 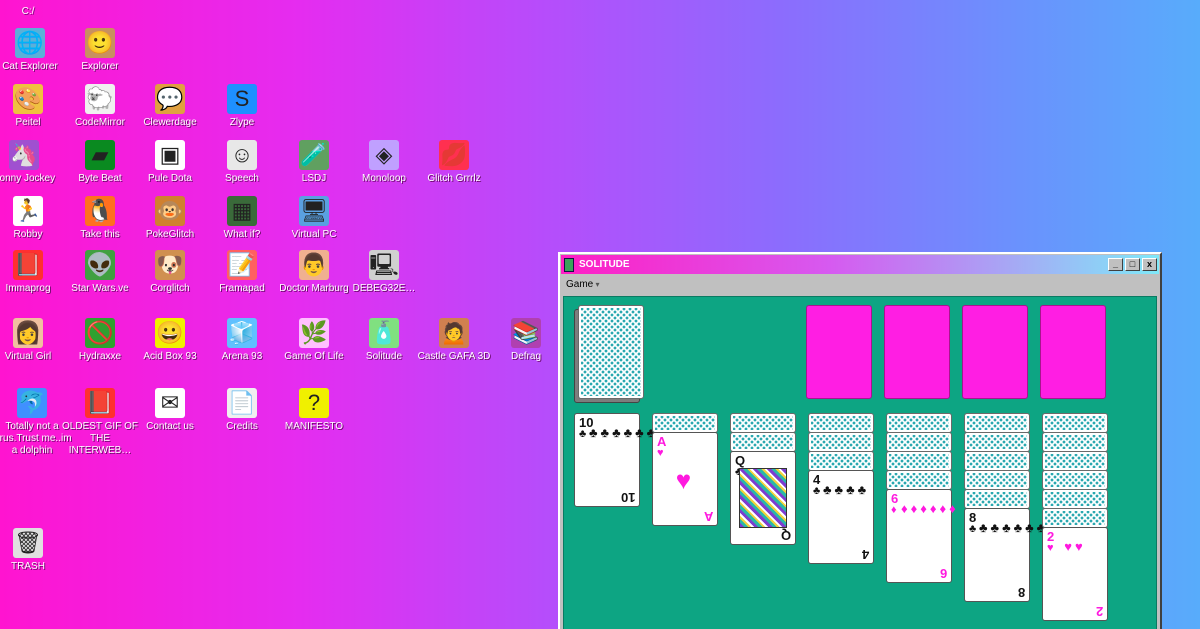 I want to click on app-icon: 📕, so click(x=100, y=403).